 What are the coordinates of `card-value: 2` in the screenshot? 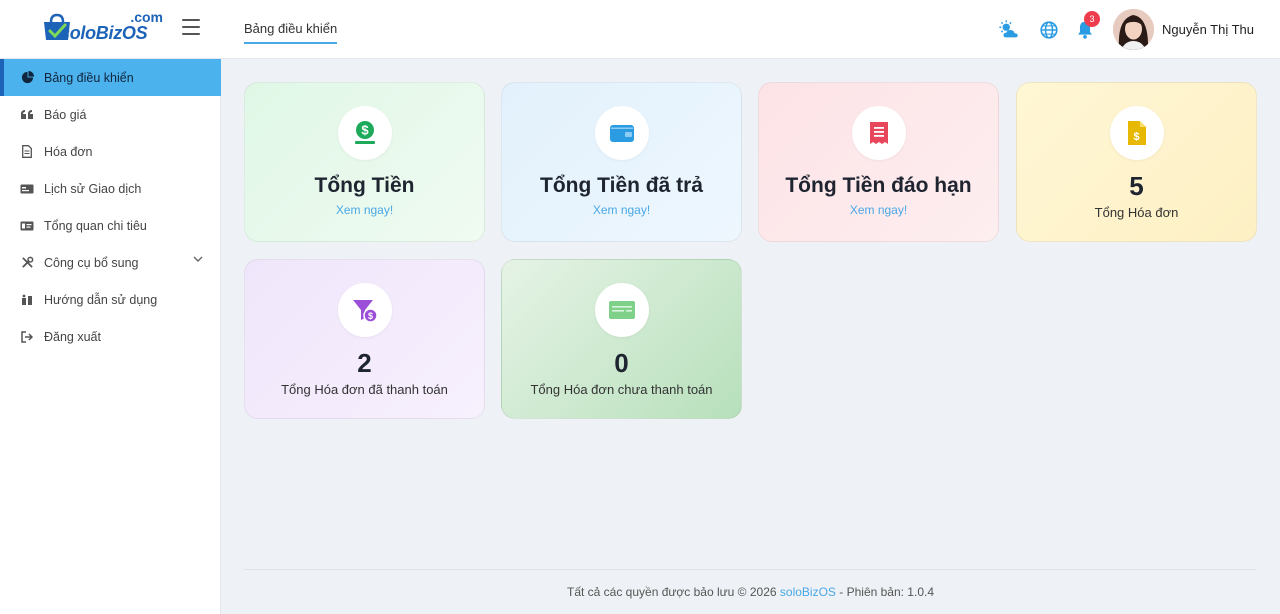 It's located at (364, 363).